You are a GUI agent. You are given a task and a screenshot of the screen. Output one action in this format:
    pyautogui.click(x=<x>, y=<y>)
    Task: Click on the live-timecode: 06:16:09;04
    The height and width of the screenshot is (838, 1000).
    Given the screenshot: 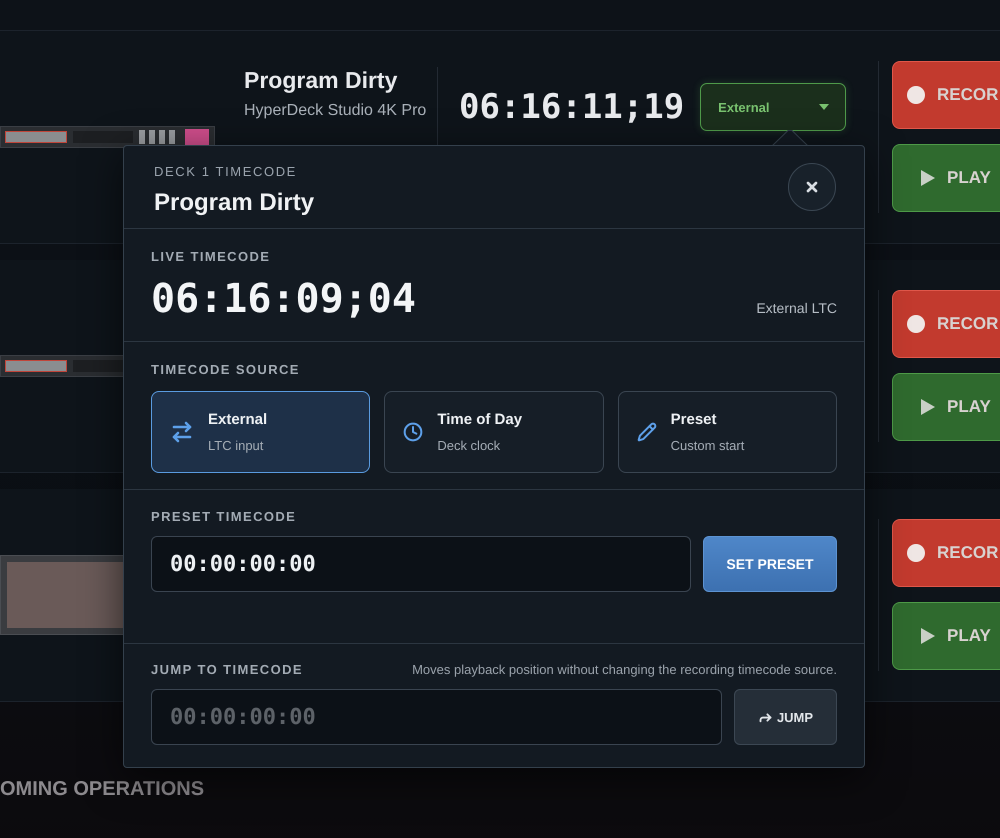 What is the action you would take?
    pyautogui.click(x=283, y=299)
    